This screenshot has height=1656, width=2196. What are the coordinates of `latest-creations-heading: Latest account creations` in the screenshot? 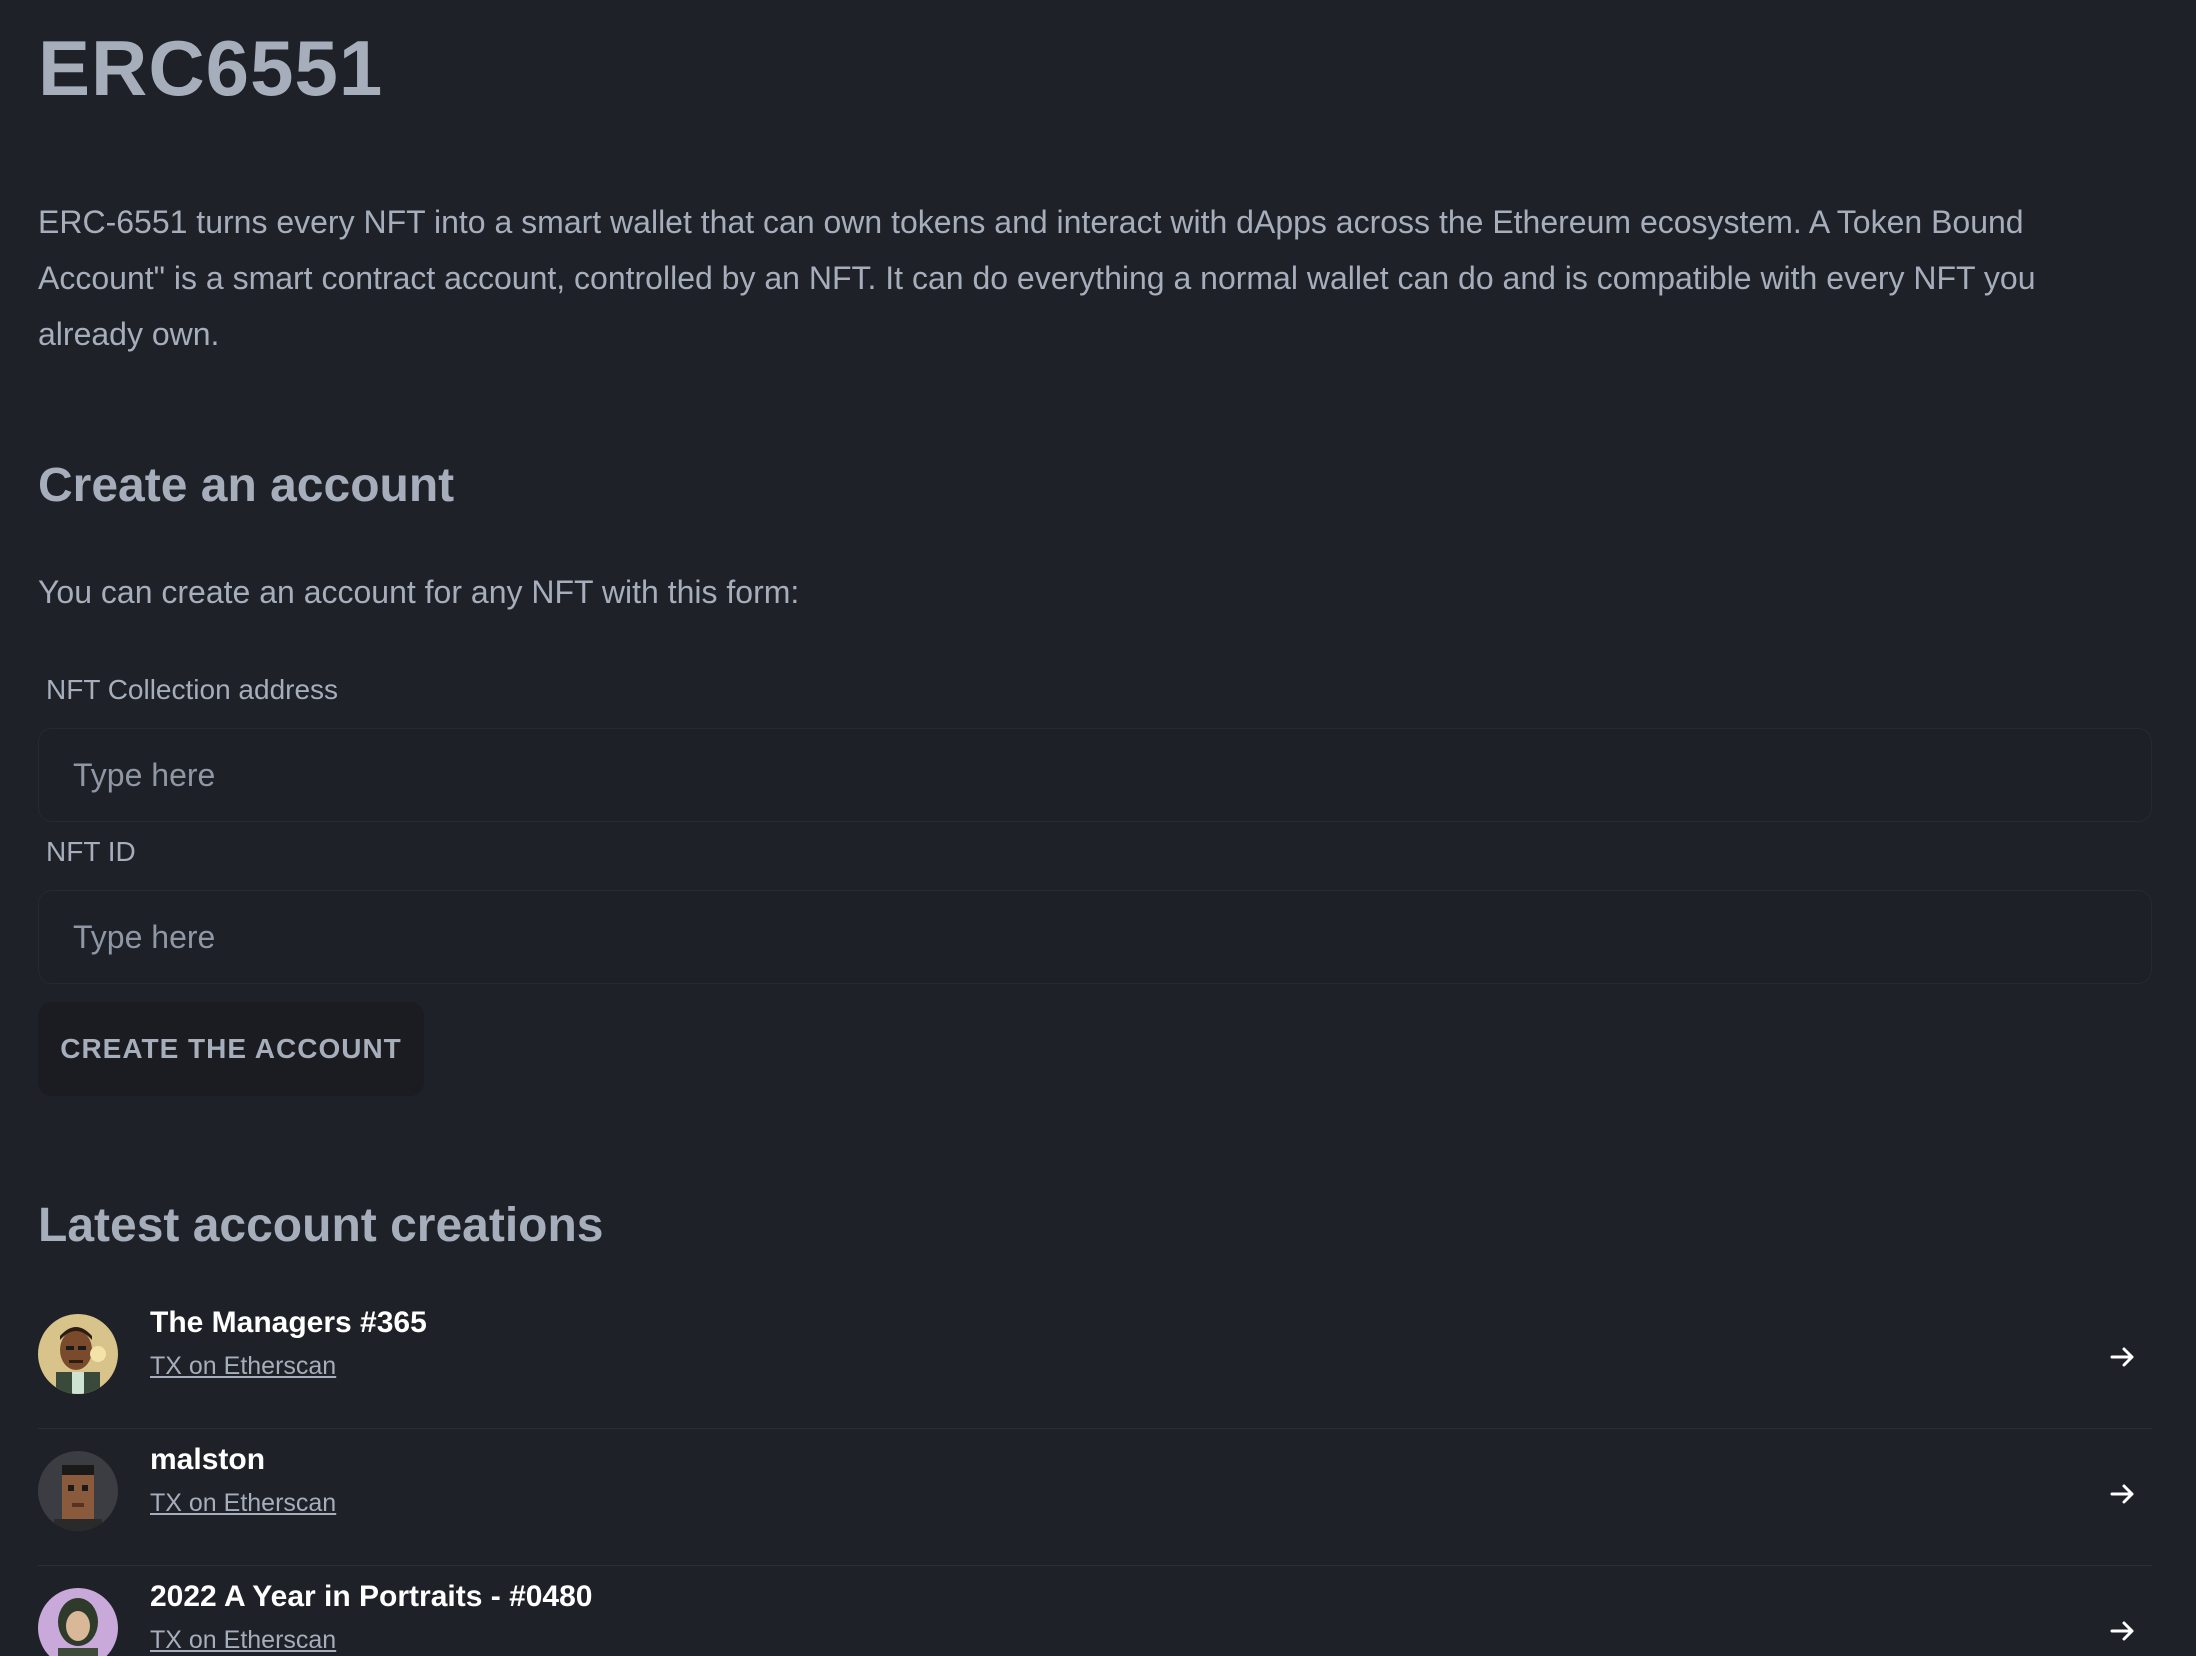 It's located at (321, 1225).